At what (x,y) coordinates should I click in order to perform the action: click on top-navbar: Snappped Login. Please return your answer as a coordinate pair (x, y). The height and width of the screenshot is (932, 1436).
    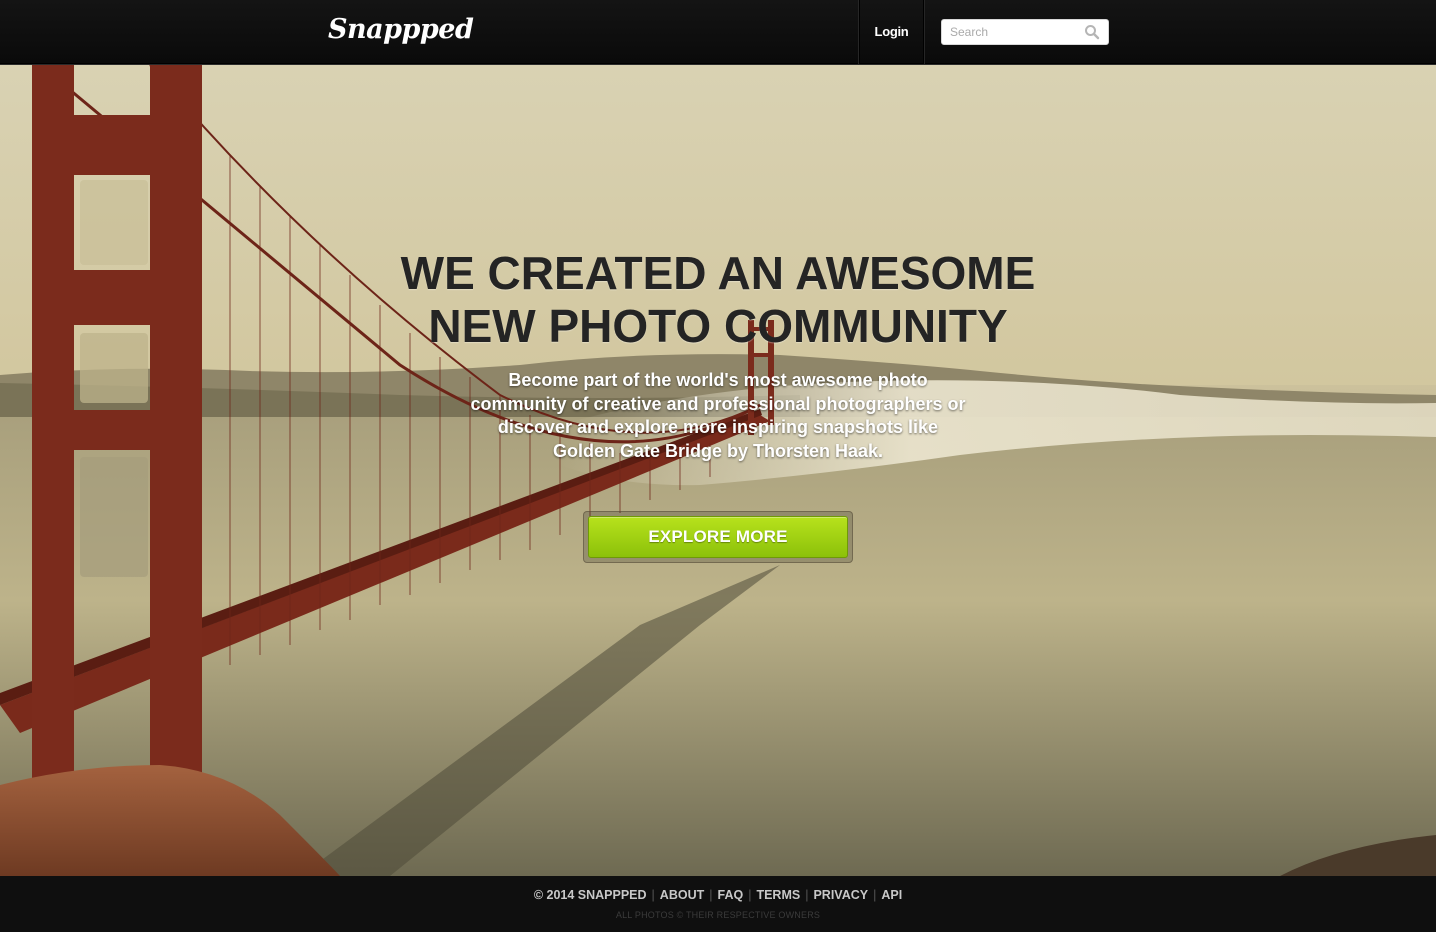
    Looking at the image, I should click on (718, 32).